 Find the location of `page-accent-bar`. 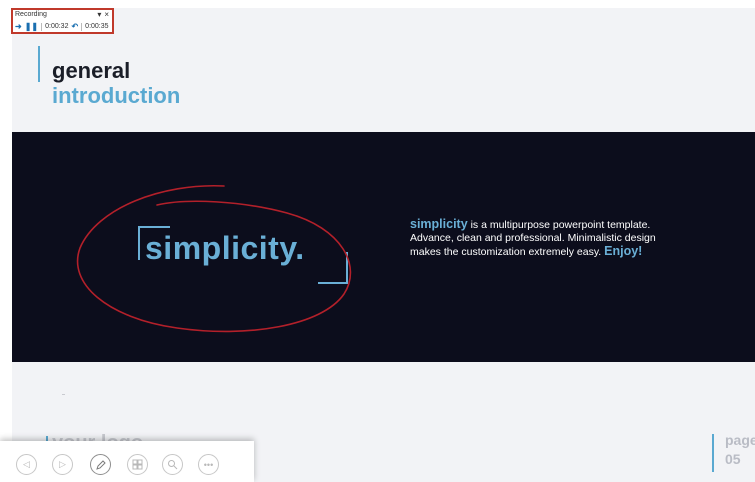

page-accent-bar is located at coordinates (713, 453).